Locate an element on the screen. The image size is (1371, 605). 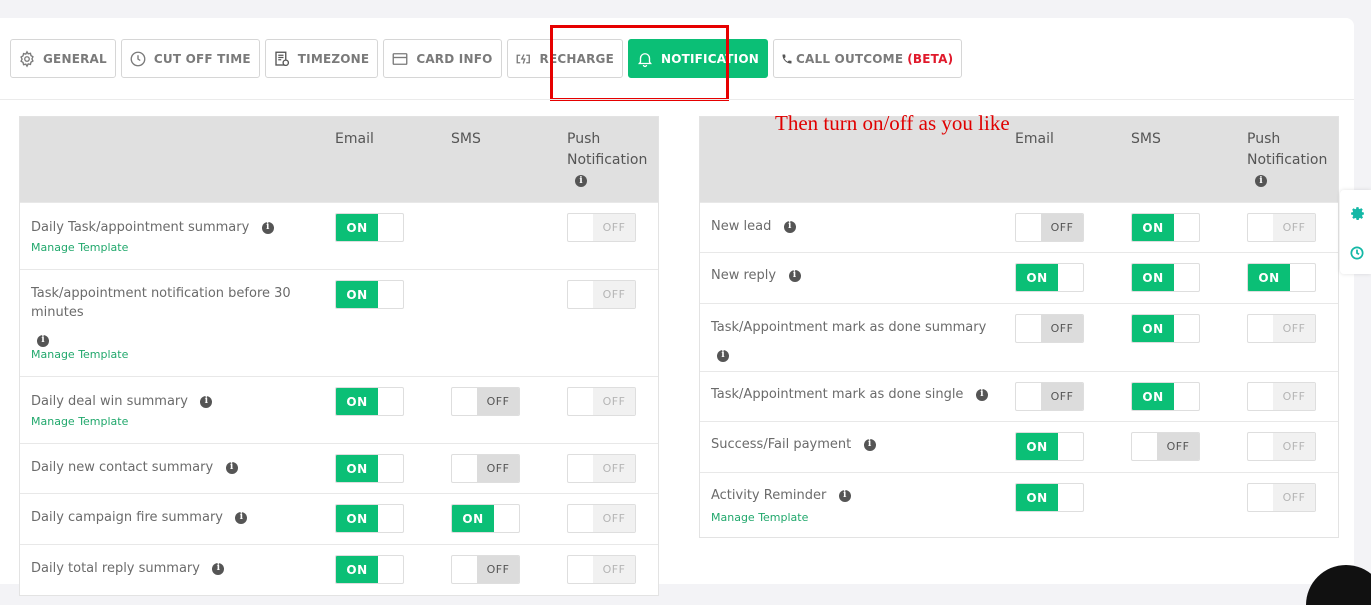
tab-timezone: TIMEZONE is located at coordinates (321, 58).